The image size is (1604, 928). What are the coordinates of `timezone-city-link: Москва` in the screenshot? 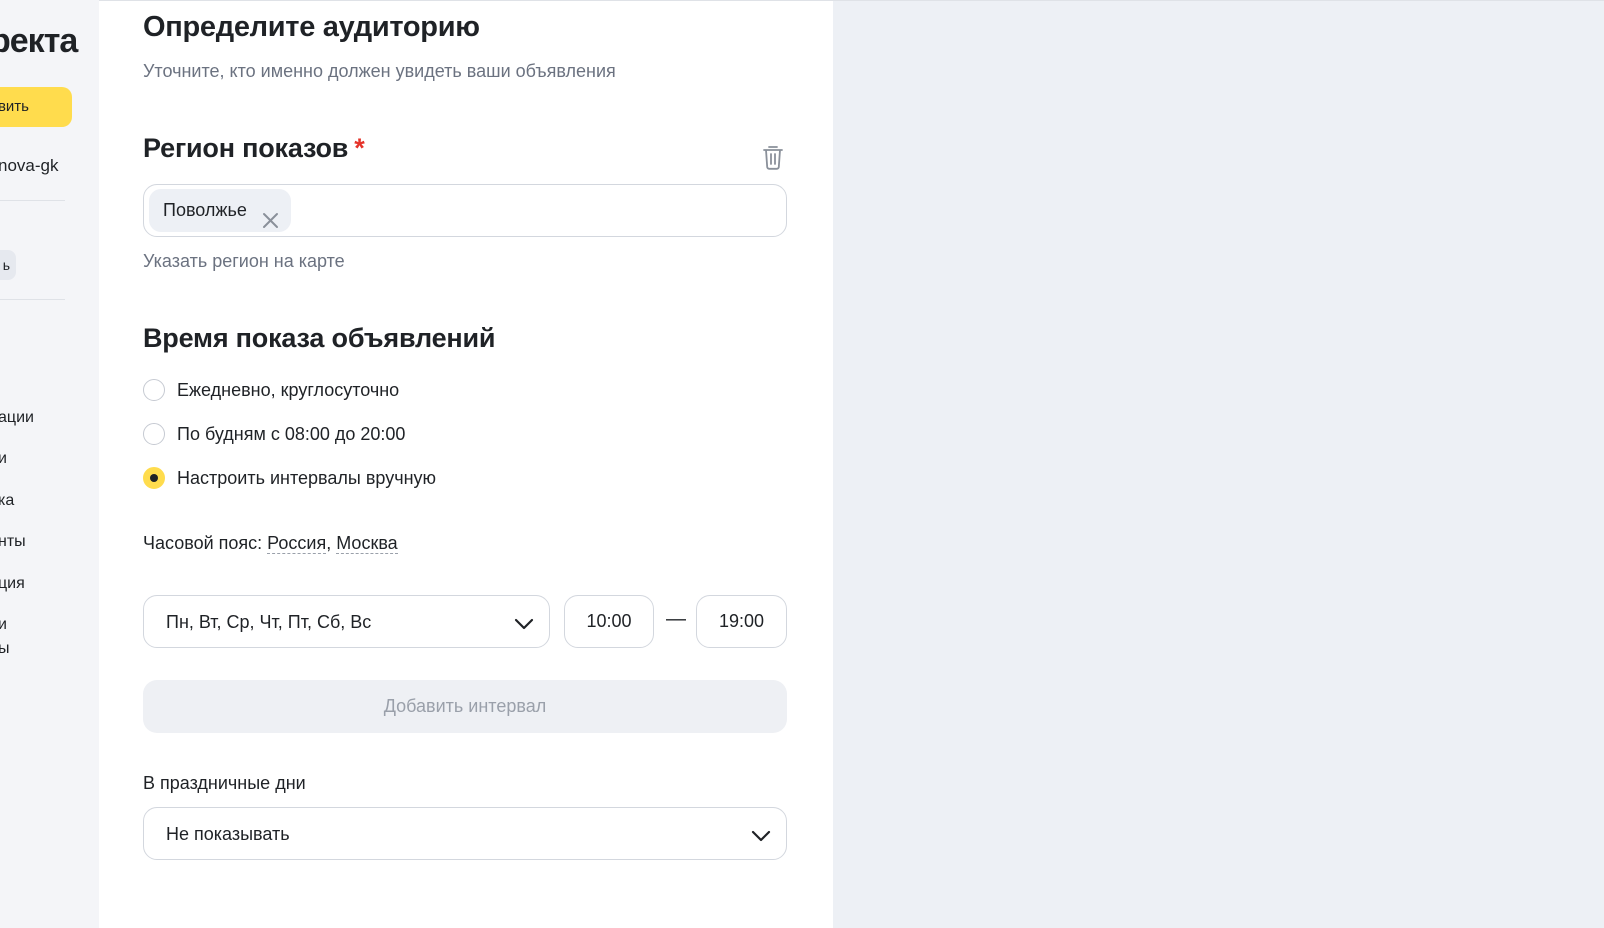 It's located at (367, 543).